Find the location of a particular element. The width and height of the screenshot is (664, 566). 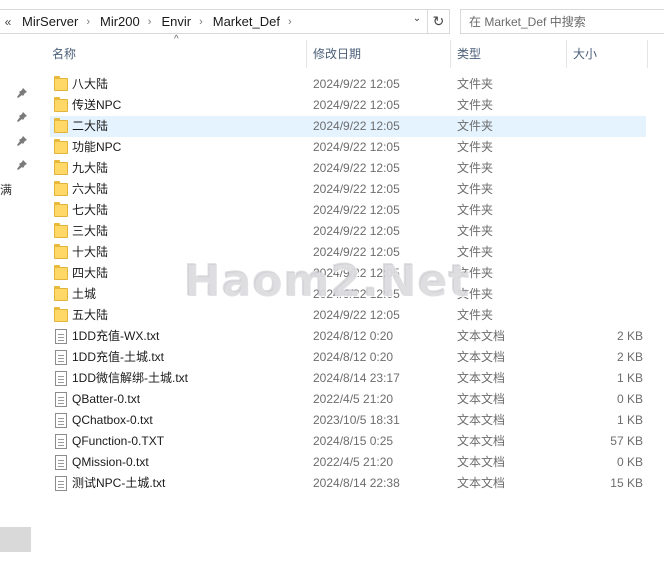

address-history-dropdown: ⌄ is located at coordinates (417, 18).